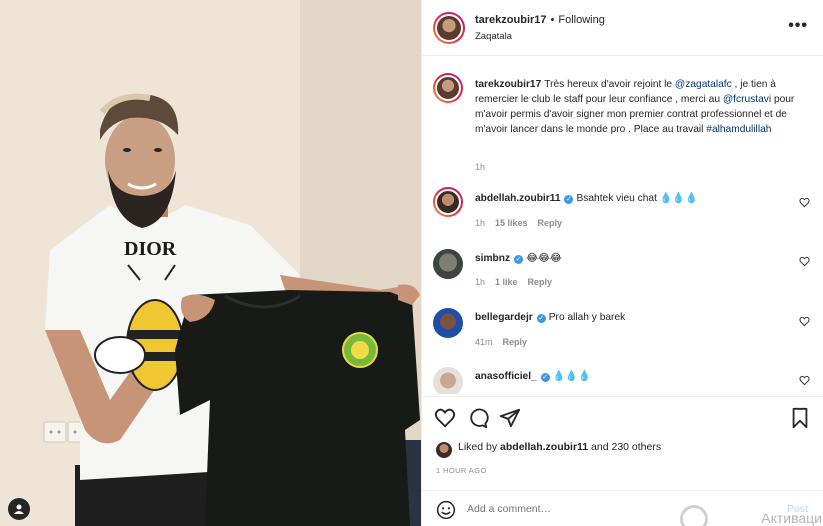  I want to click on comment-text: bellegardejr ✓ Pro allah y barek, so click(640, 317).